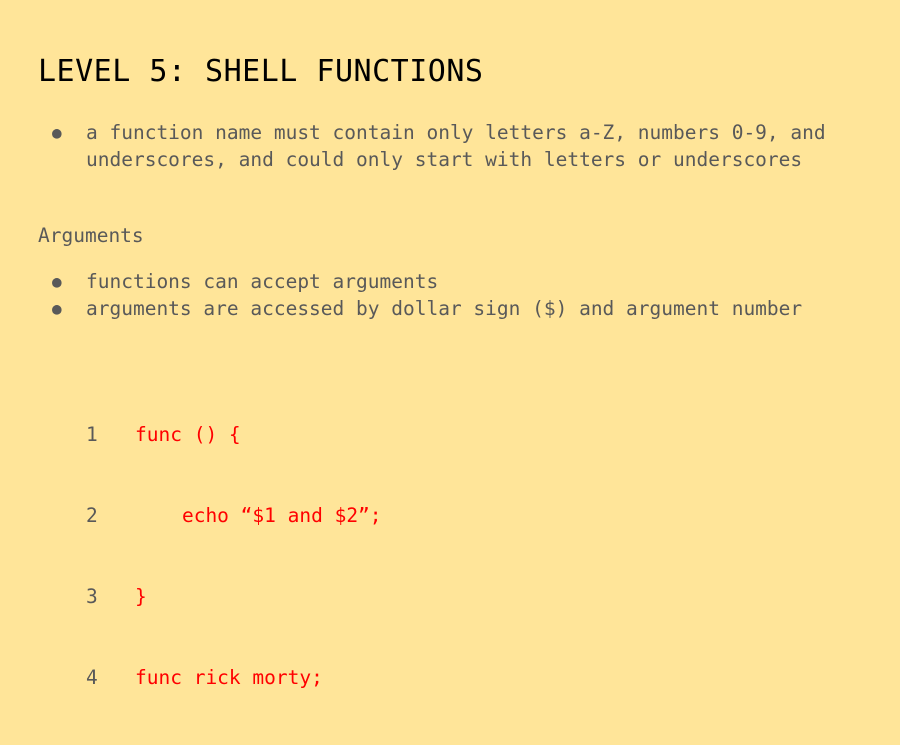 This screenshot has height=745, width=900. Describe the element at coordinates (92, 515) in the screenshot. I see `line-number: 2` at that location.